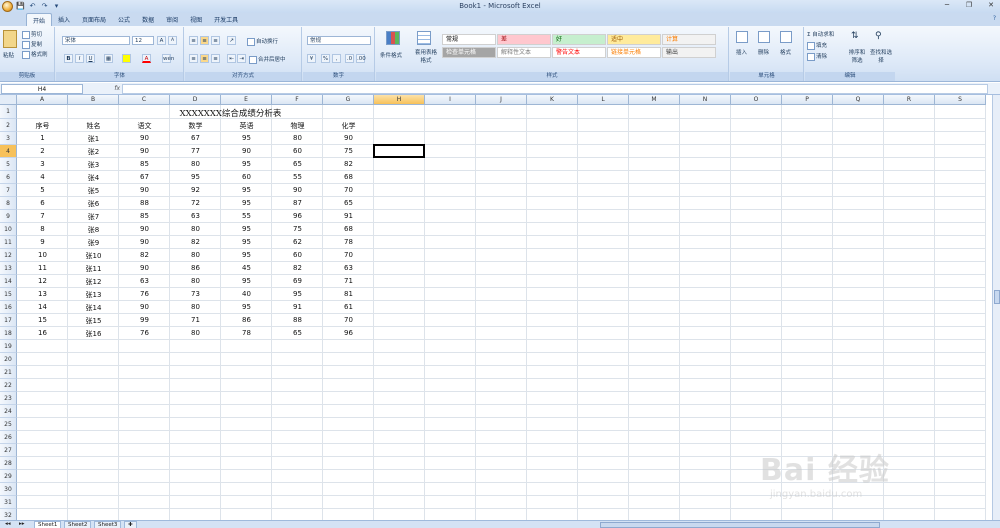 The image size is (1000, 528). Describe the element at coordinates (579, 39) in the screenshot. I see `style-cell-2: 好` at that location.